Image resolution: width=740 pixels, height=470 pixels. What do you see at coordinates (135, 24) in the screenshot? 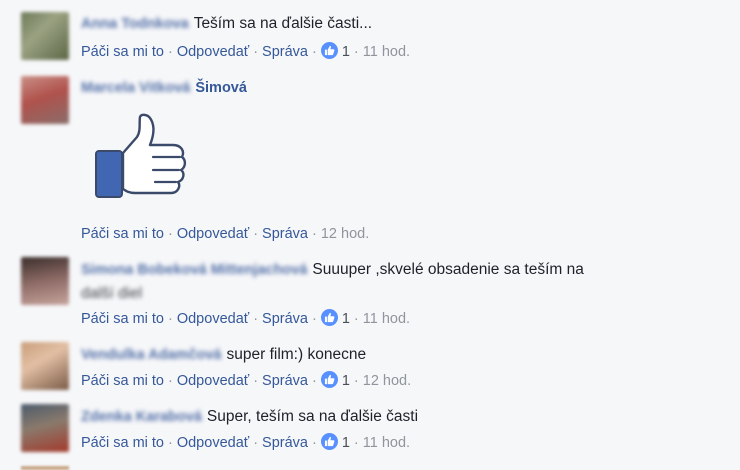
I see `comment-author-name: Anna Todnkova` at bounding box center [135, 24].